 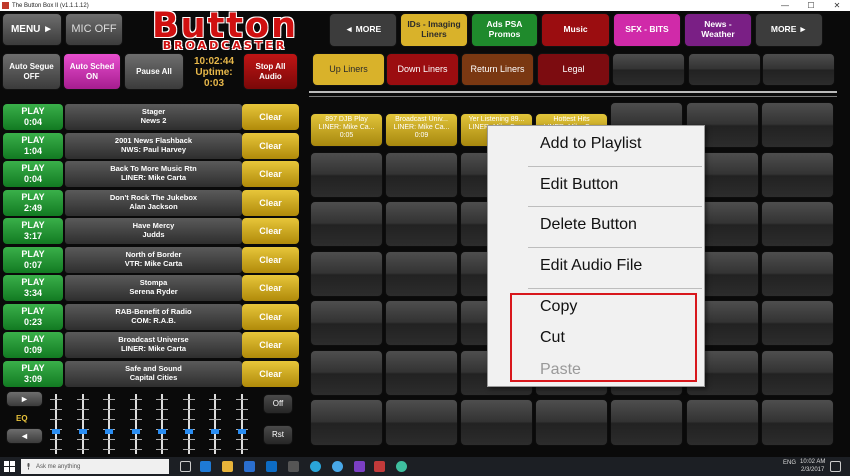 What do you see at coordinates (205, 466) in the screenshot?
I see `edge-icon` at bounding box center [205, 466].